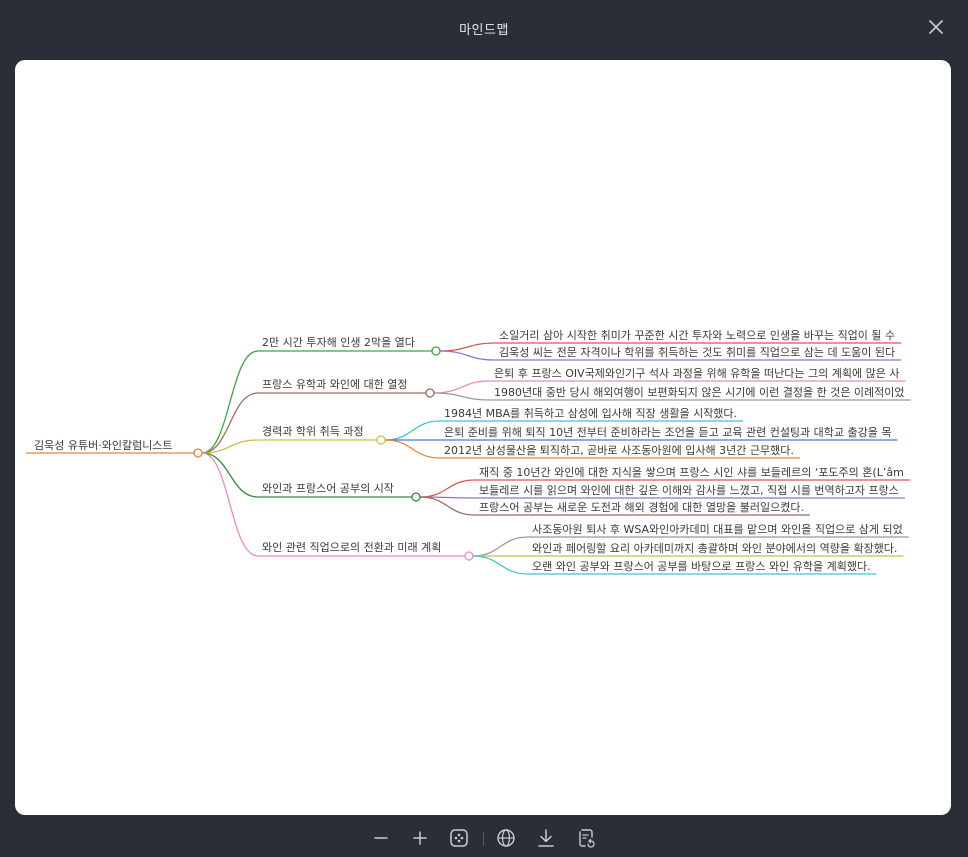 This screenshot has height=857, width=968. I want to click on zoom-in-button, so click(420, 838).